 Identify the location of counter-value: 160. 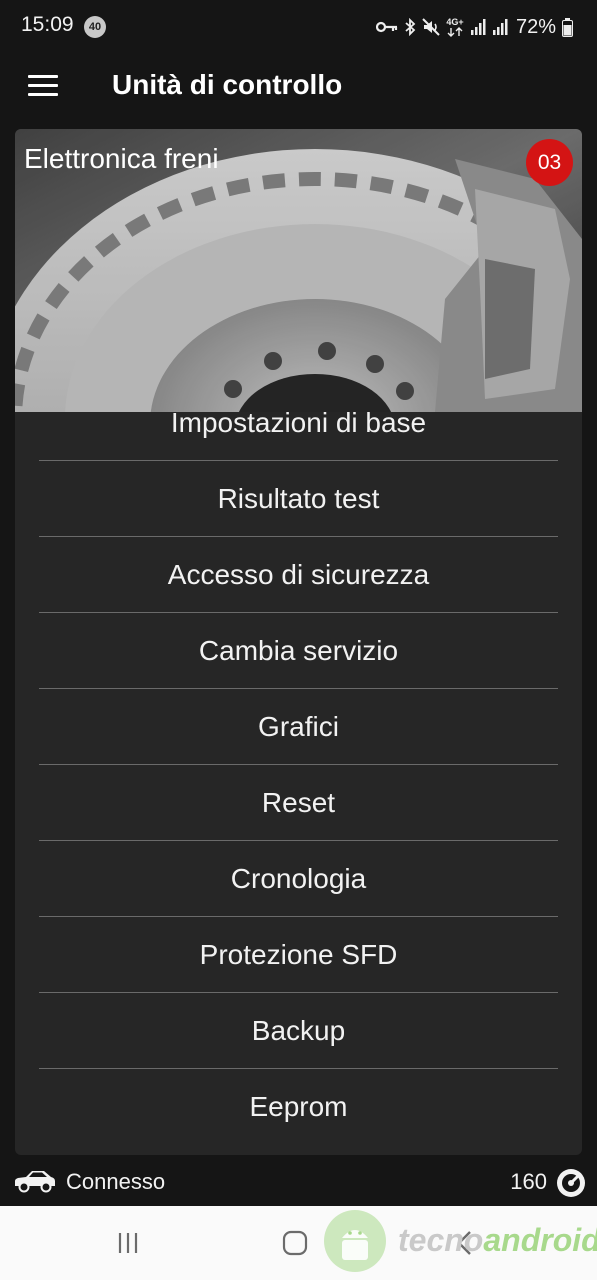
(528, 1181).